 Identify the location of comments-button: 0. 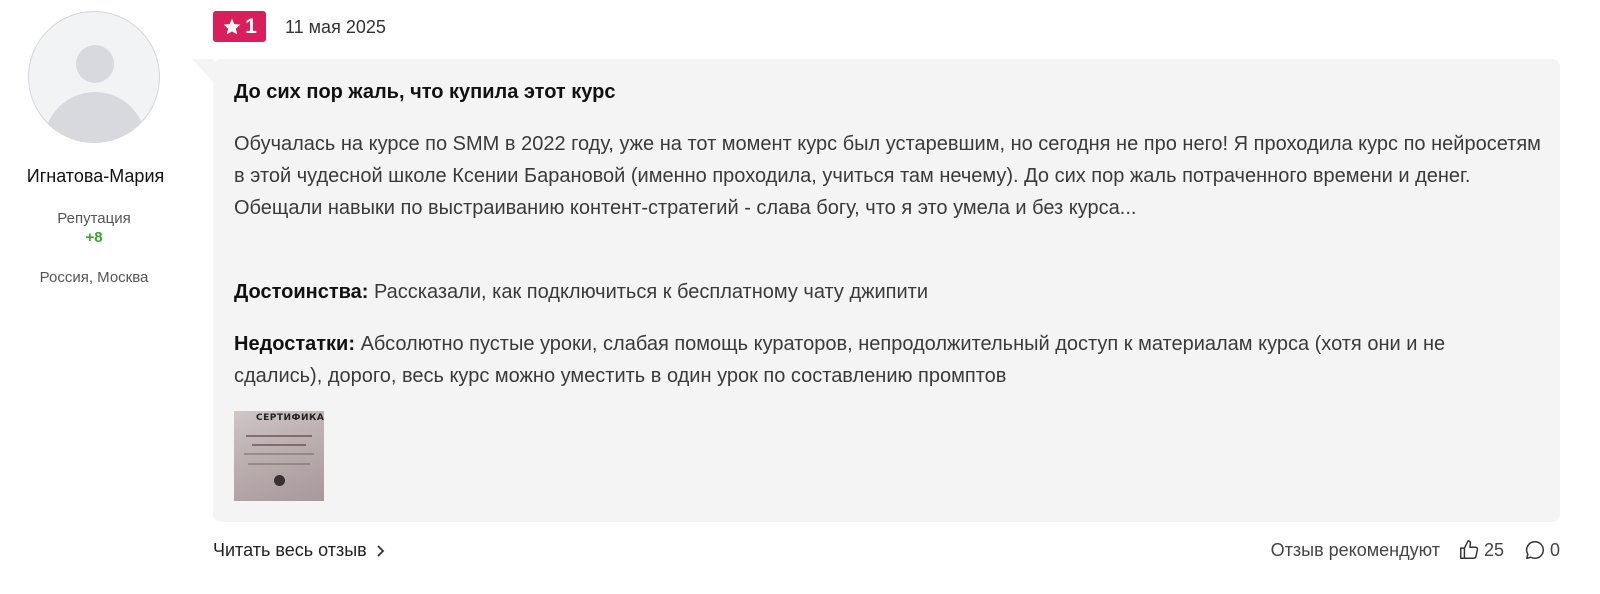
(1542, 550).